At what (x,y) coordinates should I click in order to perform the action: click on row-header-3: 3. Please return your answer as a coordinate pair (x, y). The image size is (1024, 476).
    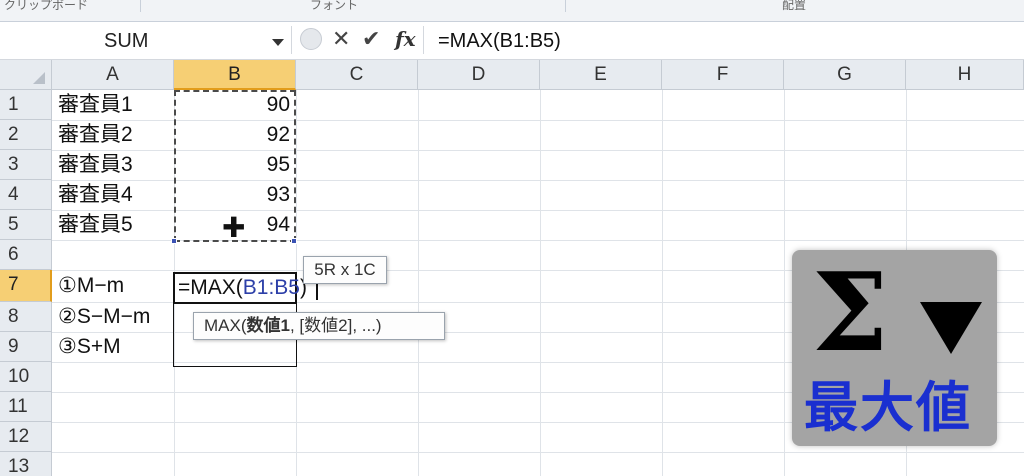
    Looking at the image, I should click on (26, 165).